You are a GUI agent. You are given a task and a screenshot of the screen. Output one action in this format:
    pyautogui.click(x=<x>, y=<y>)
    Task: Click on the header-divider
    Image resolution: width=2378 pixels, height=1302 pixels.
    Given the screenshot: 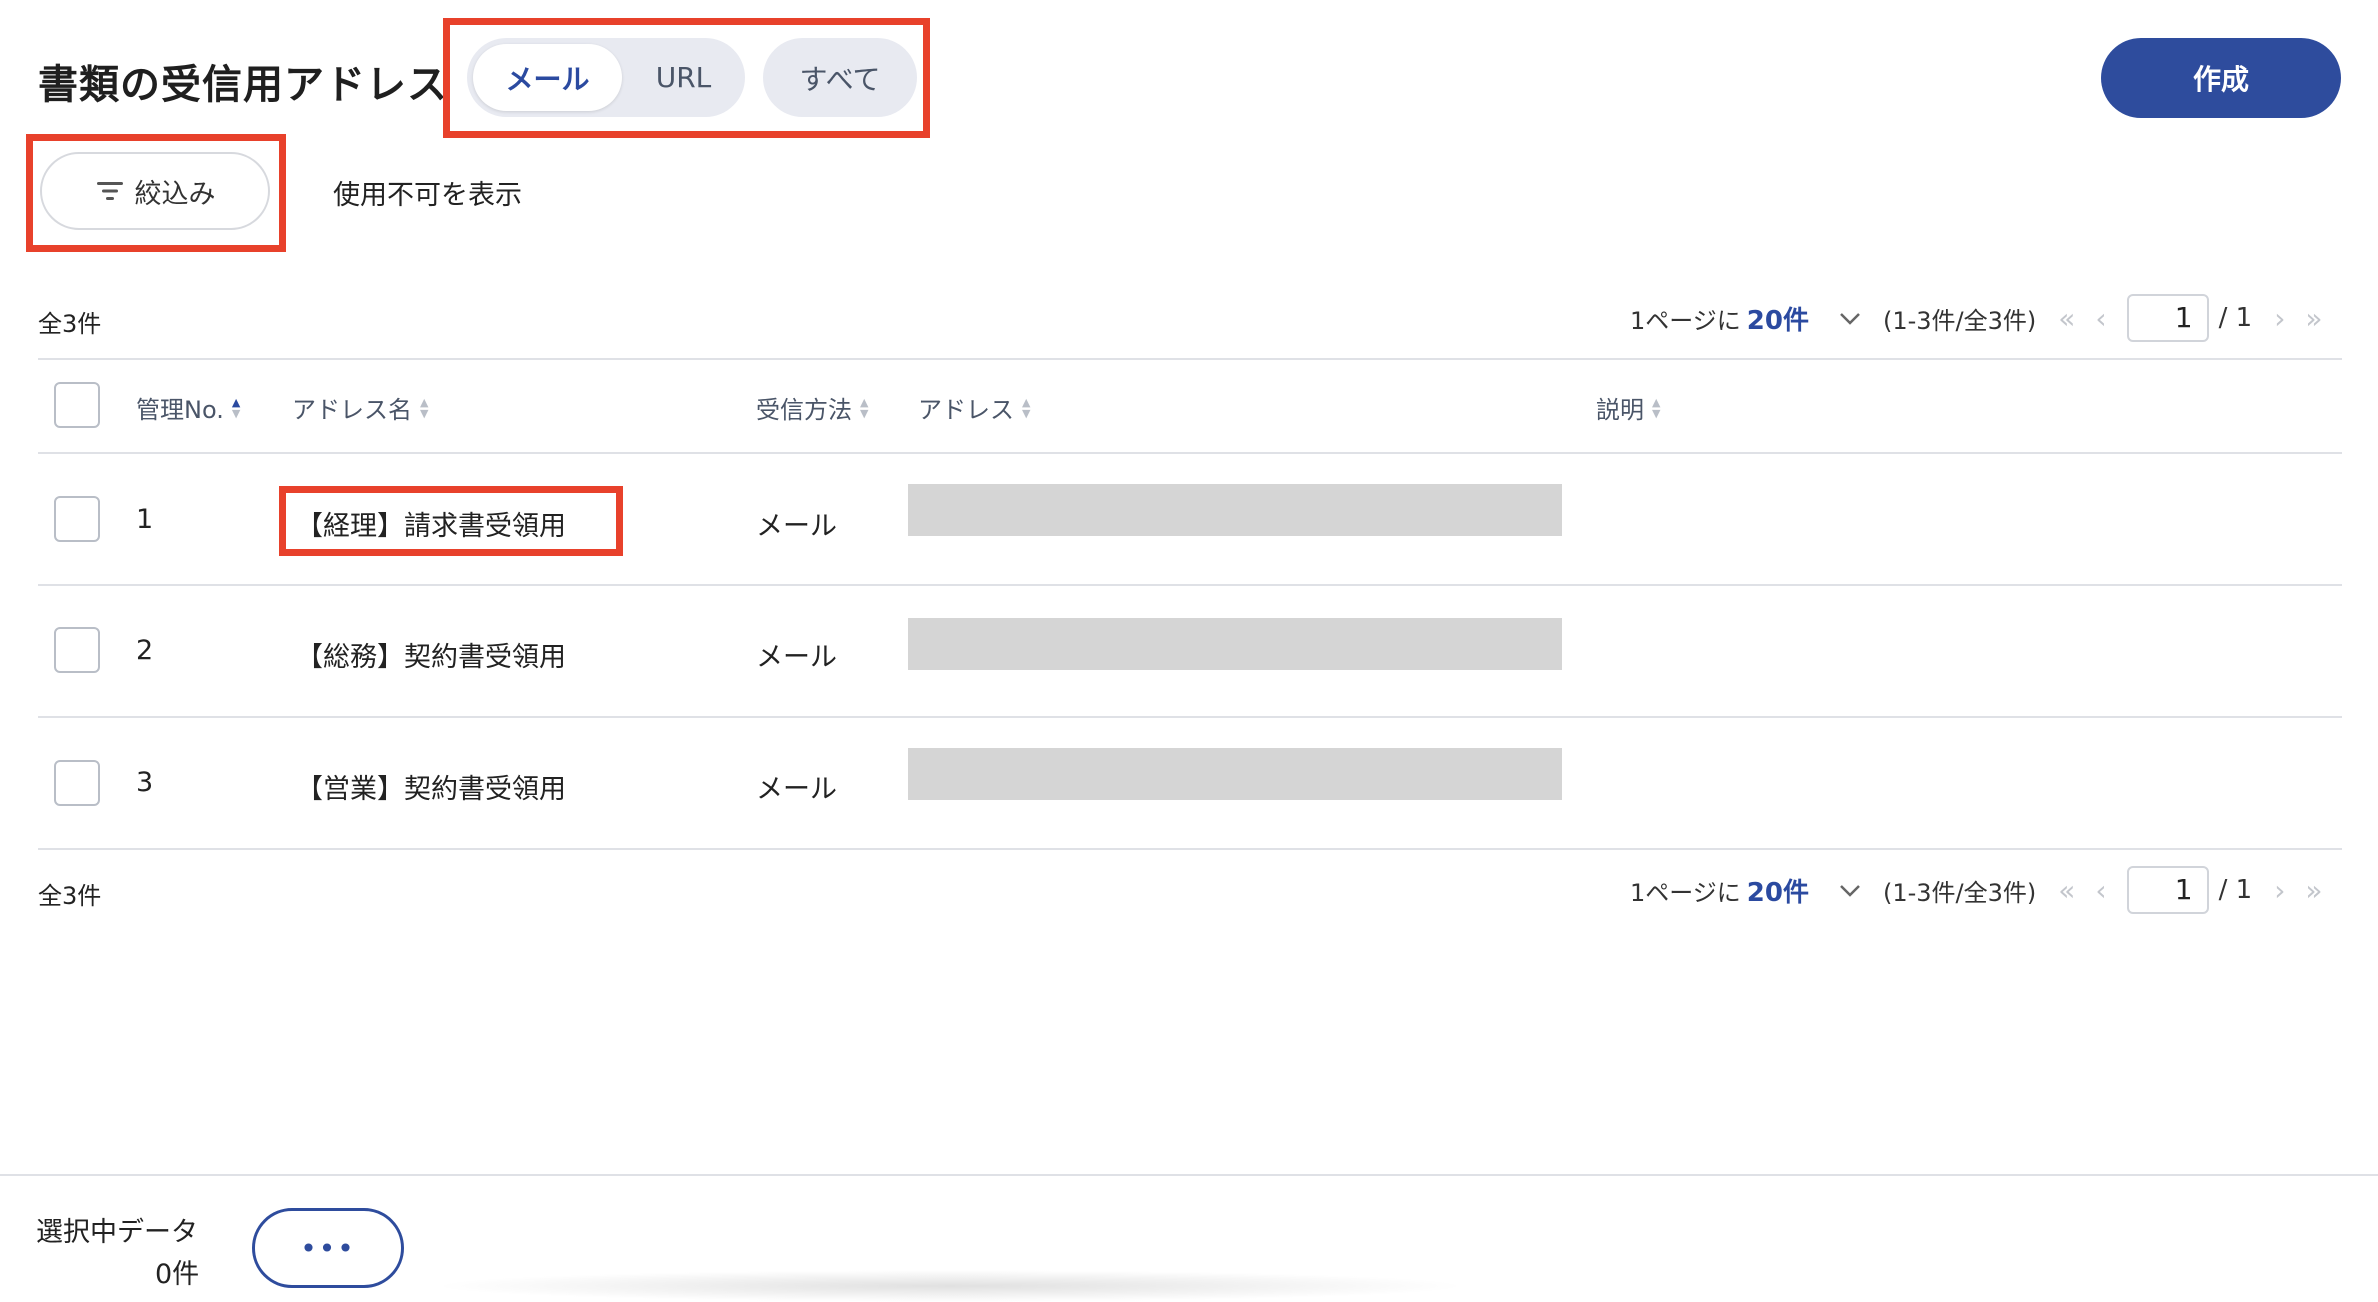 What is the action you would take?
    pyautogui.click(x=1190, y=453)
    